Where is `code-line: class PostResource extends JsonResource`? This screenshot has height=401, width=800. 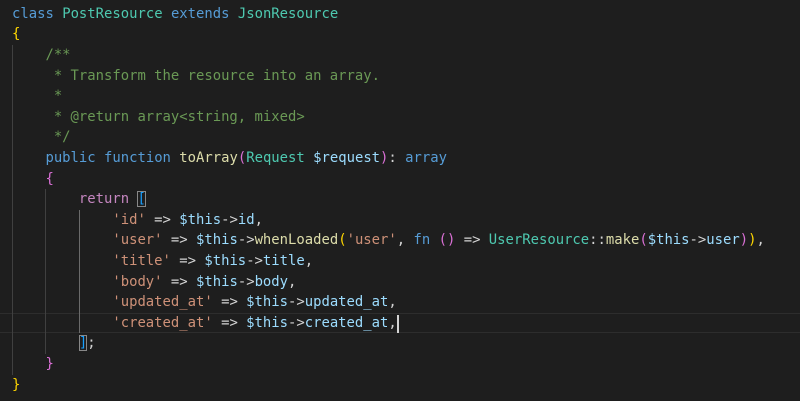 code-line: class PostResource extends JsonResource is located at coordinates (175, 14).